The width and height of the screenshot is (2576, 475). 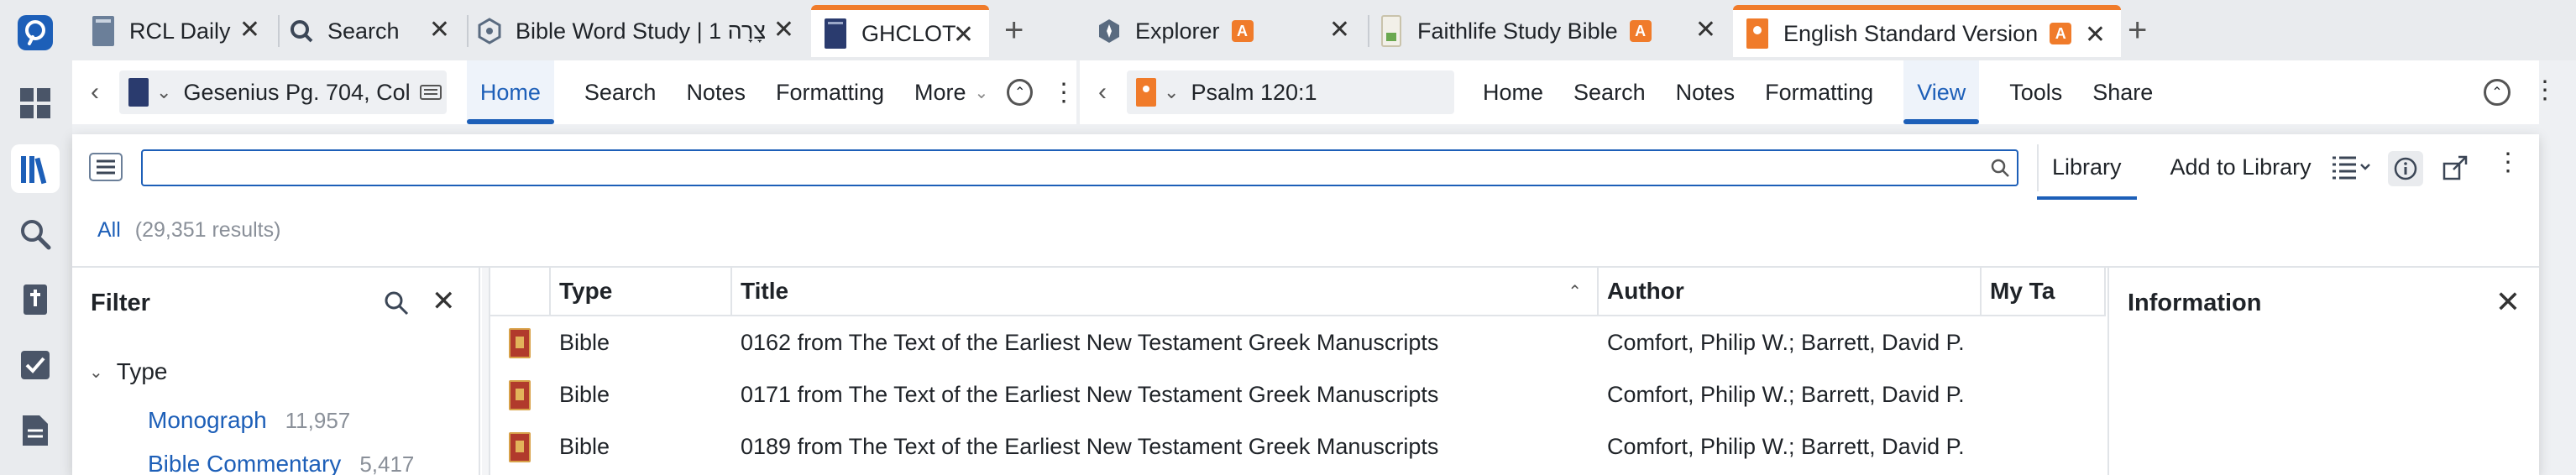 What do you see at coordinates (1942, 92) in the screenshot?
I see `menu-view: View` at bounding box center [1942, 92].